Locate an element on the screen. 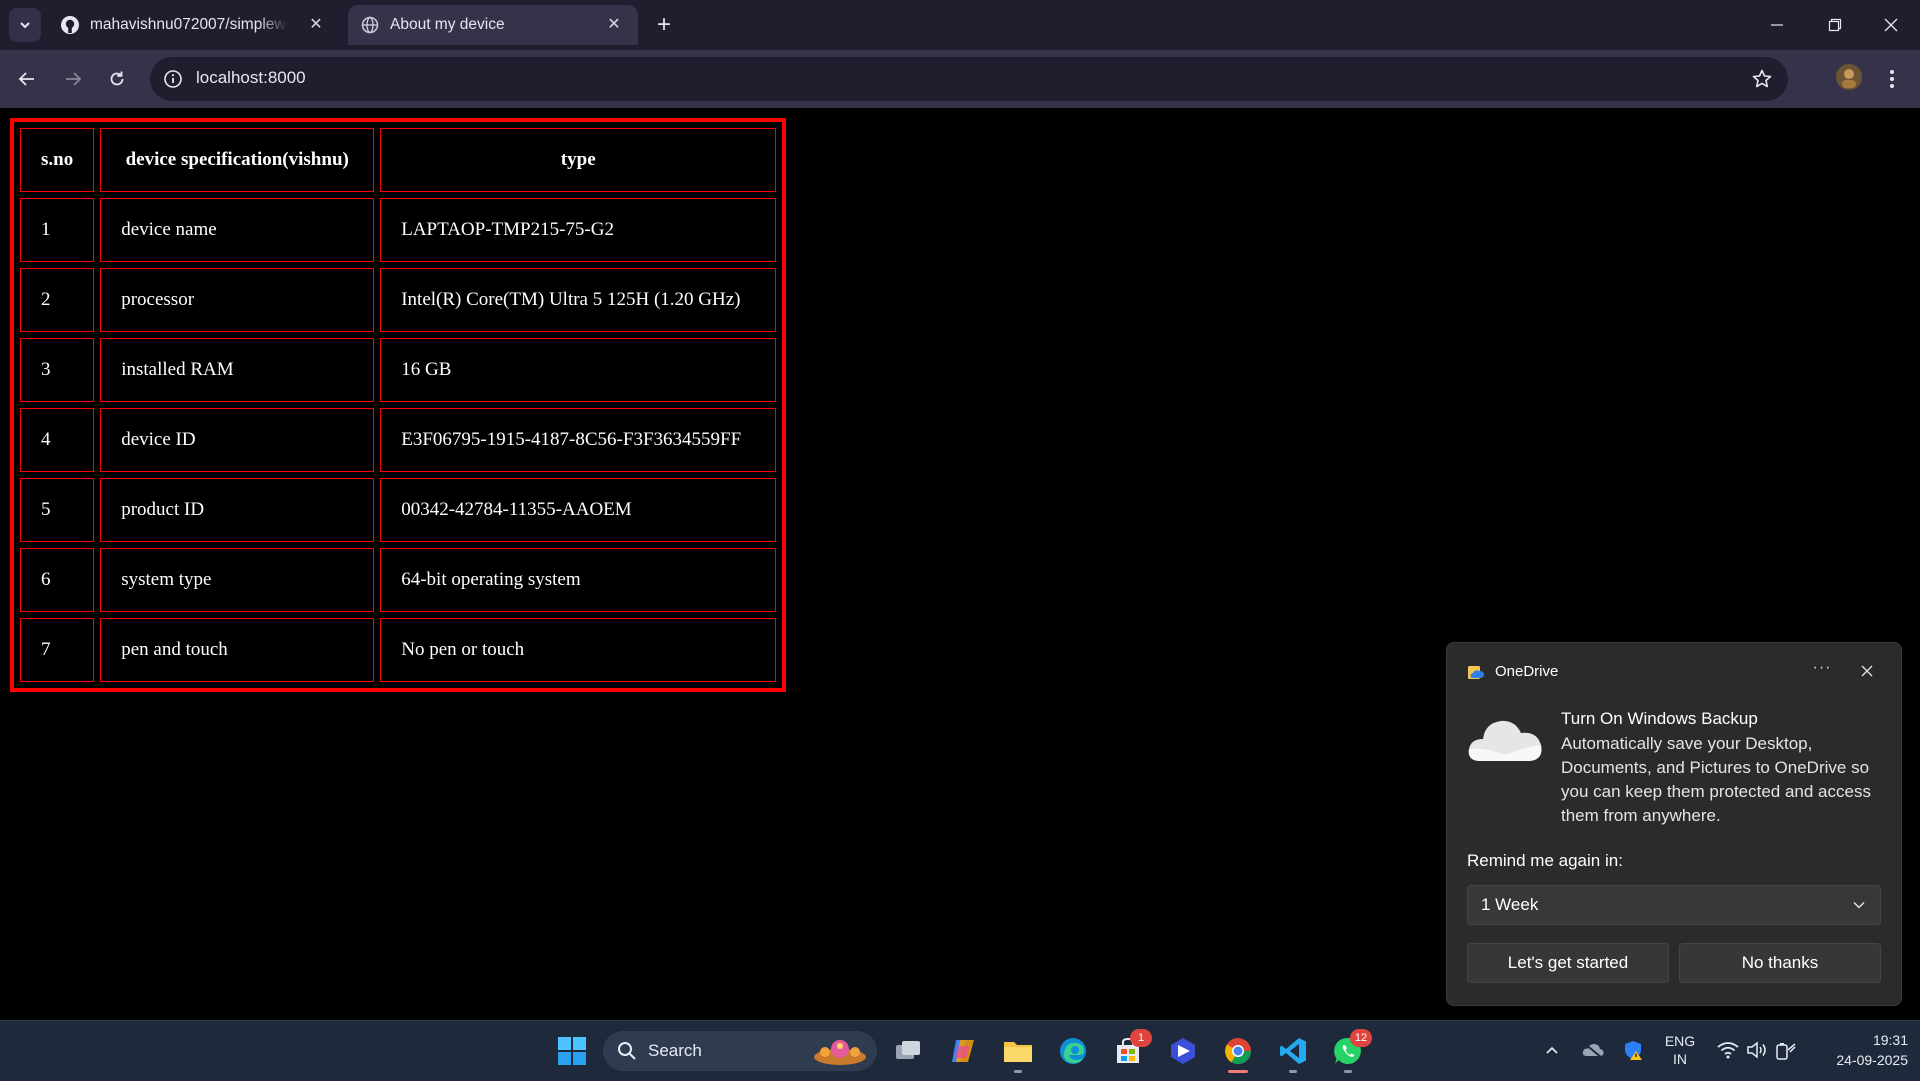  cloud-icon is located at coordinates (1505, 740).